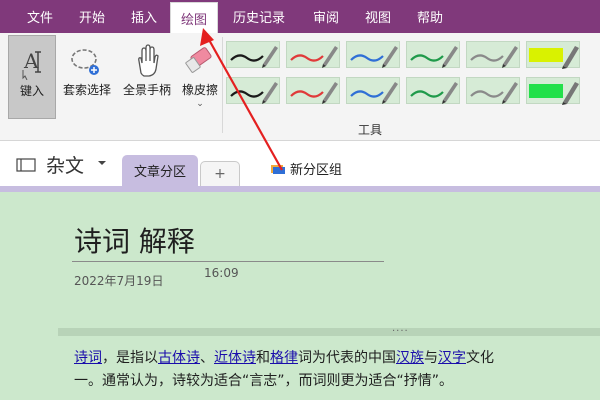 The width and height of the screenshot is (600, 400). What do you see at coordinates (87, 57) in the screenshot?
I see `lasso-icon` at bounding box center [87, 57].